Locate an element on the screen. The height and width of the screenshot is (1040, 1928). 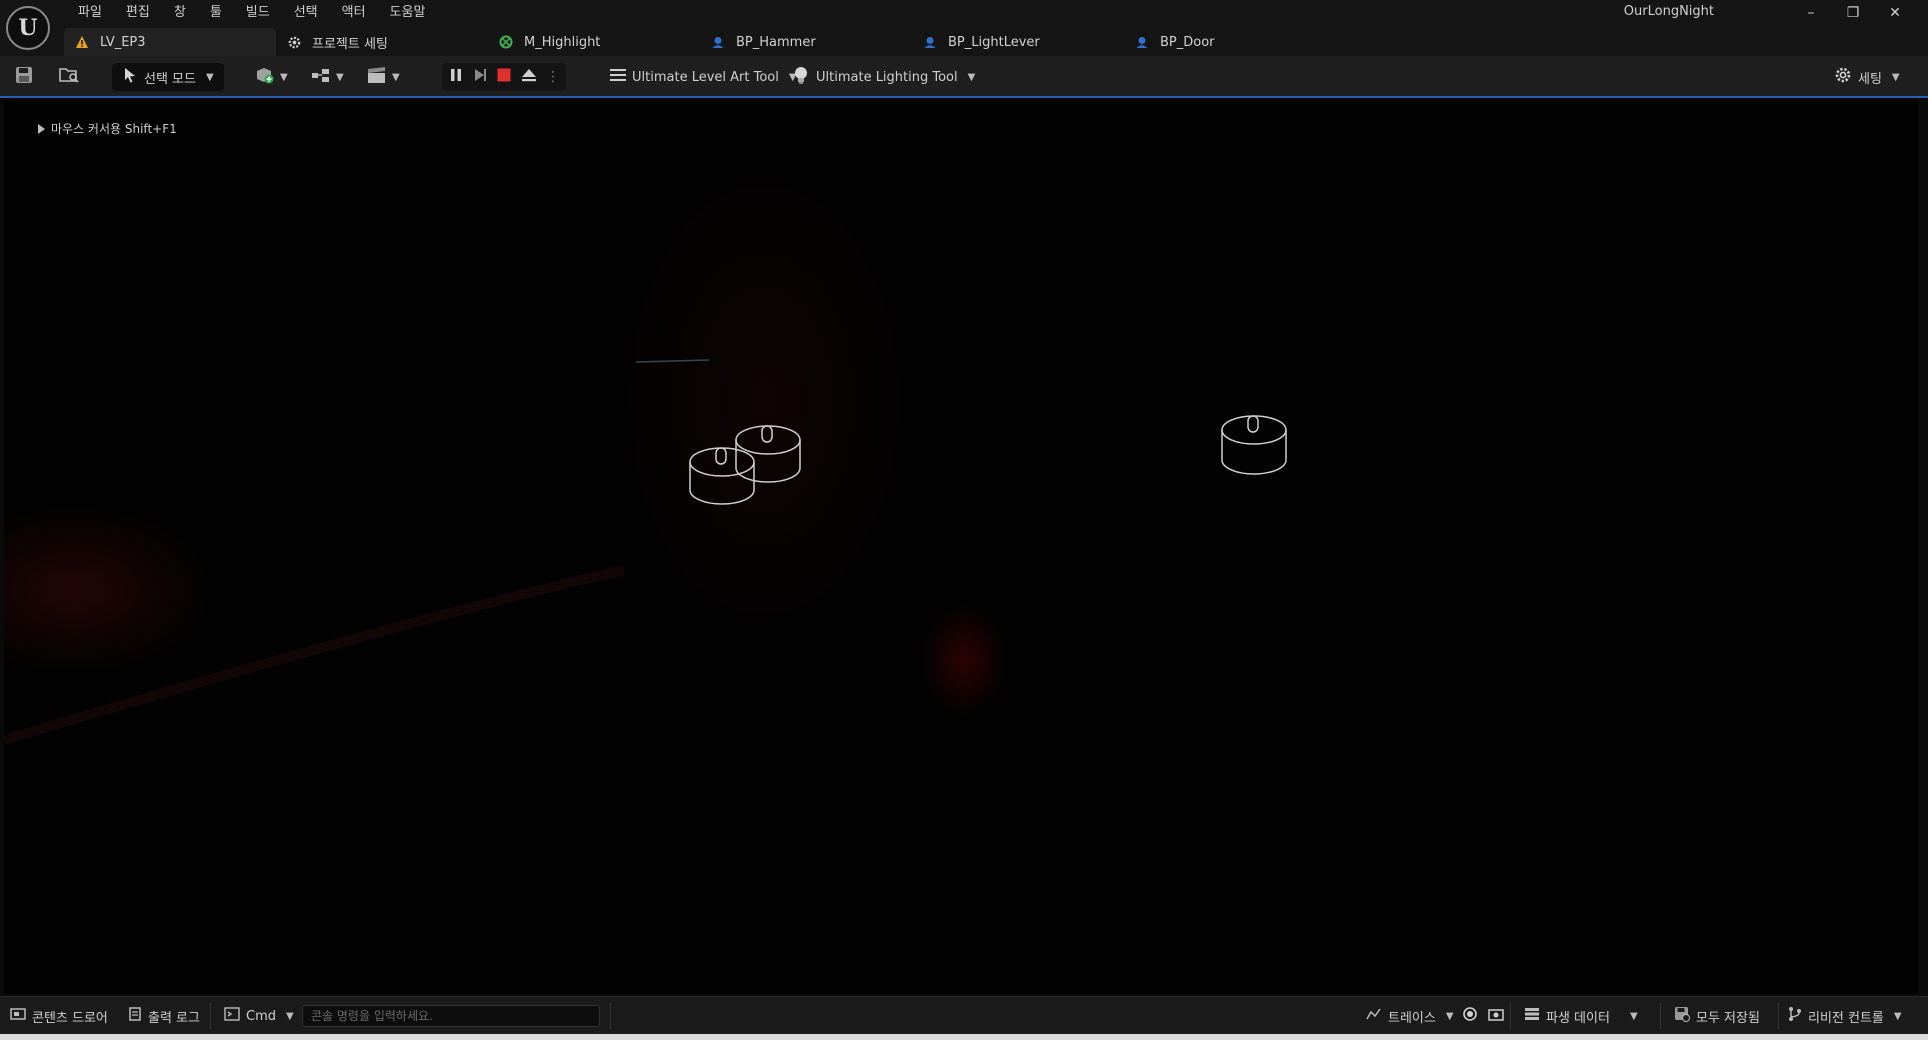
tab-bp-door: BP_Door is located at coordinates (1230, 42).